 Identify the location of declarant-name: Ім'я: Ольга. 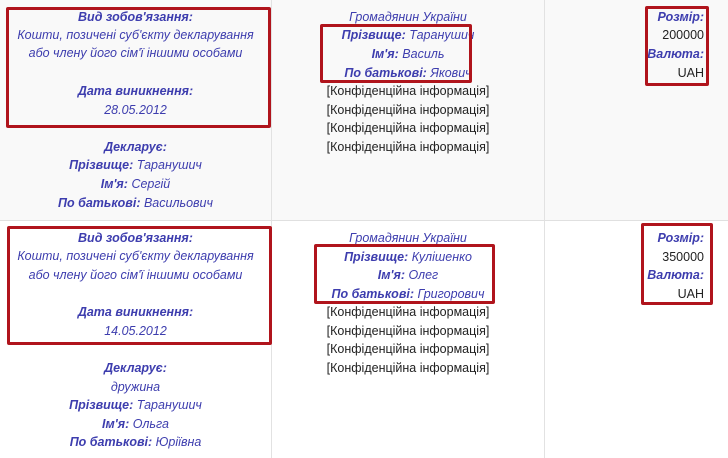
(135, 424).